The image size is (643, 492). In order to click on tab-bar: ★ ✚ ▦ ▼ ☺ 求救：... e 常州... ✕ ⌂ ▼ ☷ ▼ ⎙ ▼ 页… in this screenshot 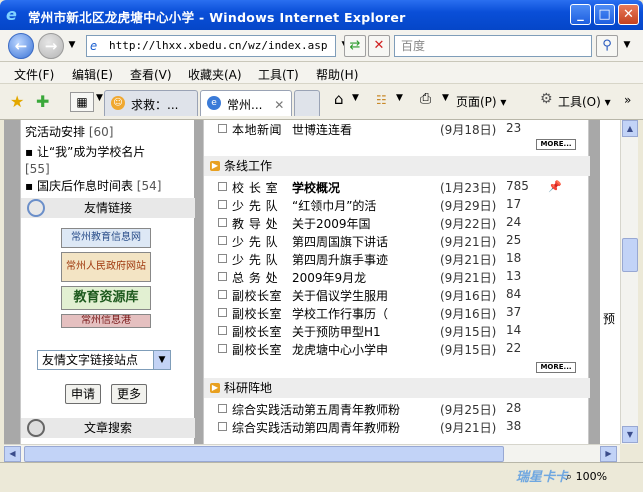, I will do `click(321, 102)`.